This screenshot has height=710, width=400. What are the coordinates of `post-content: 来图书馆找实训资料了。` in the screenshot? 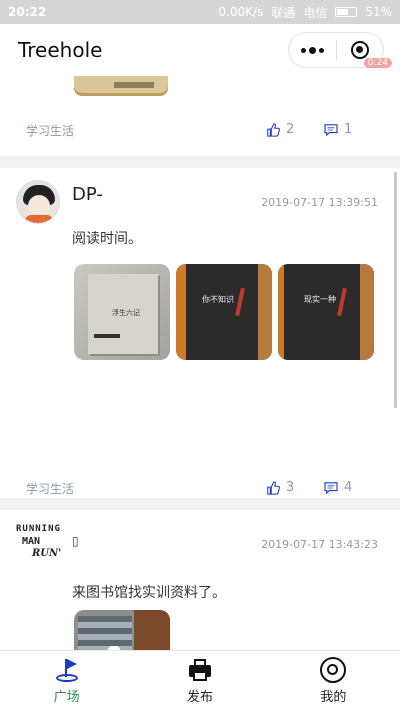 It's located at (149, 593).